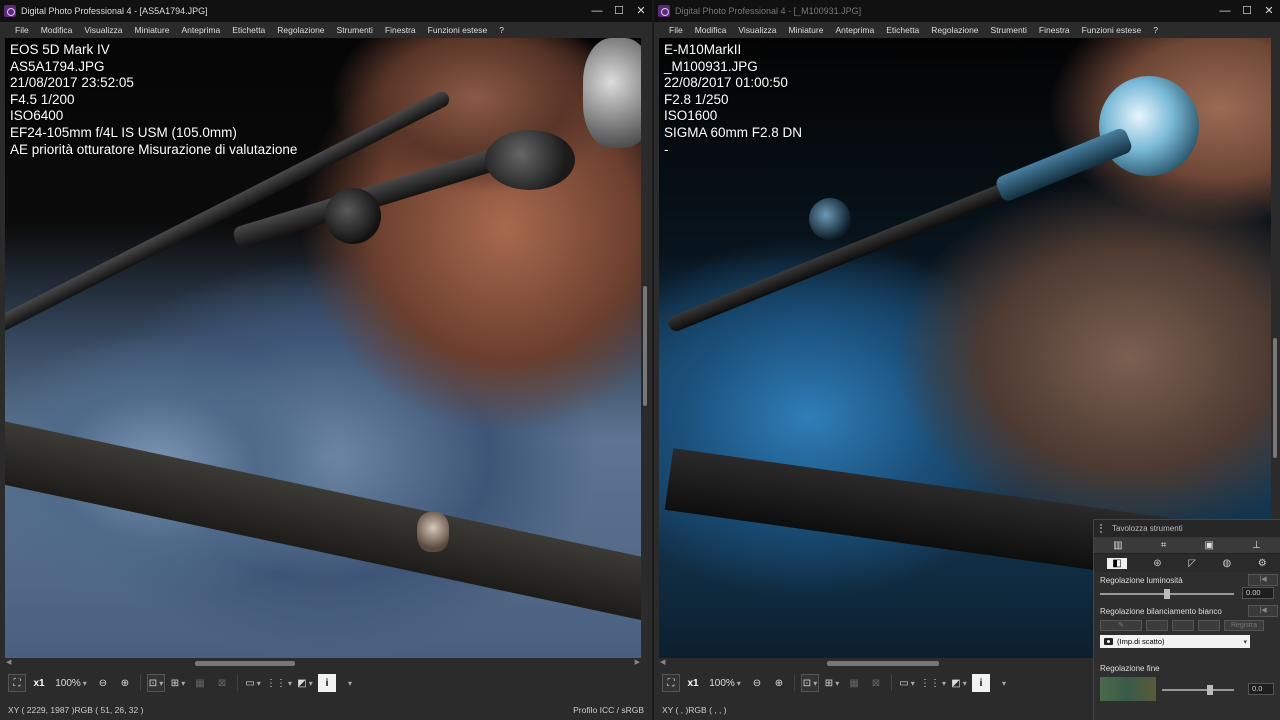 The width and height of the screenshot is (1280, 720). What do you see at coordinates (323, 663) in the screenshot?
I see `left-horizontal-scrollbar: ◀ ▶` at bounding box center [323, 663].